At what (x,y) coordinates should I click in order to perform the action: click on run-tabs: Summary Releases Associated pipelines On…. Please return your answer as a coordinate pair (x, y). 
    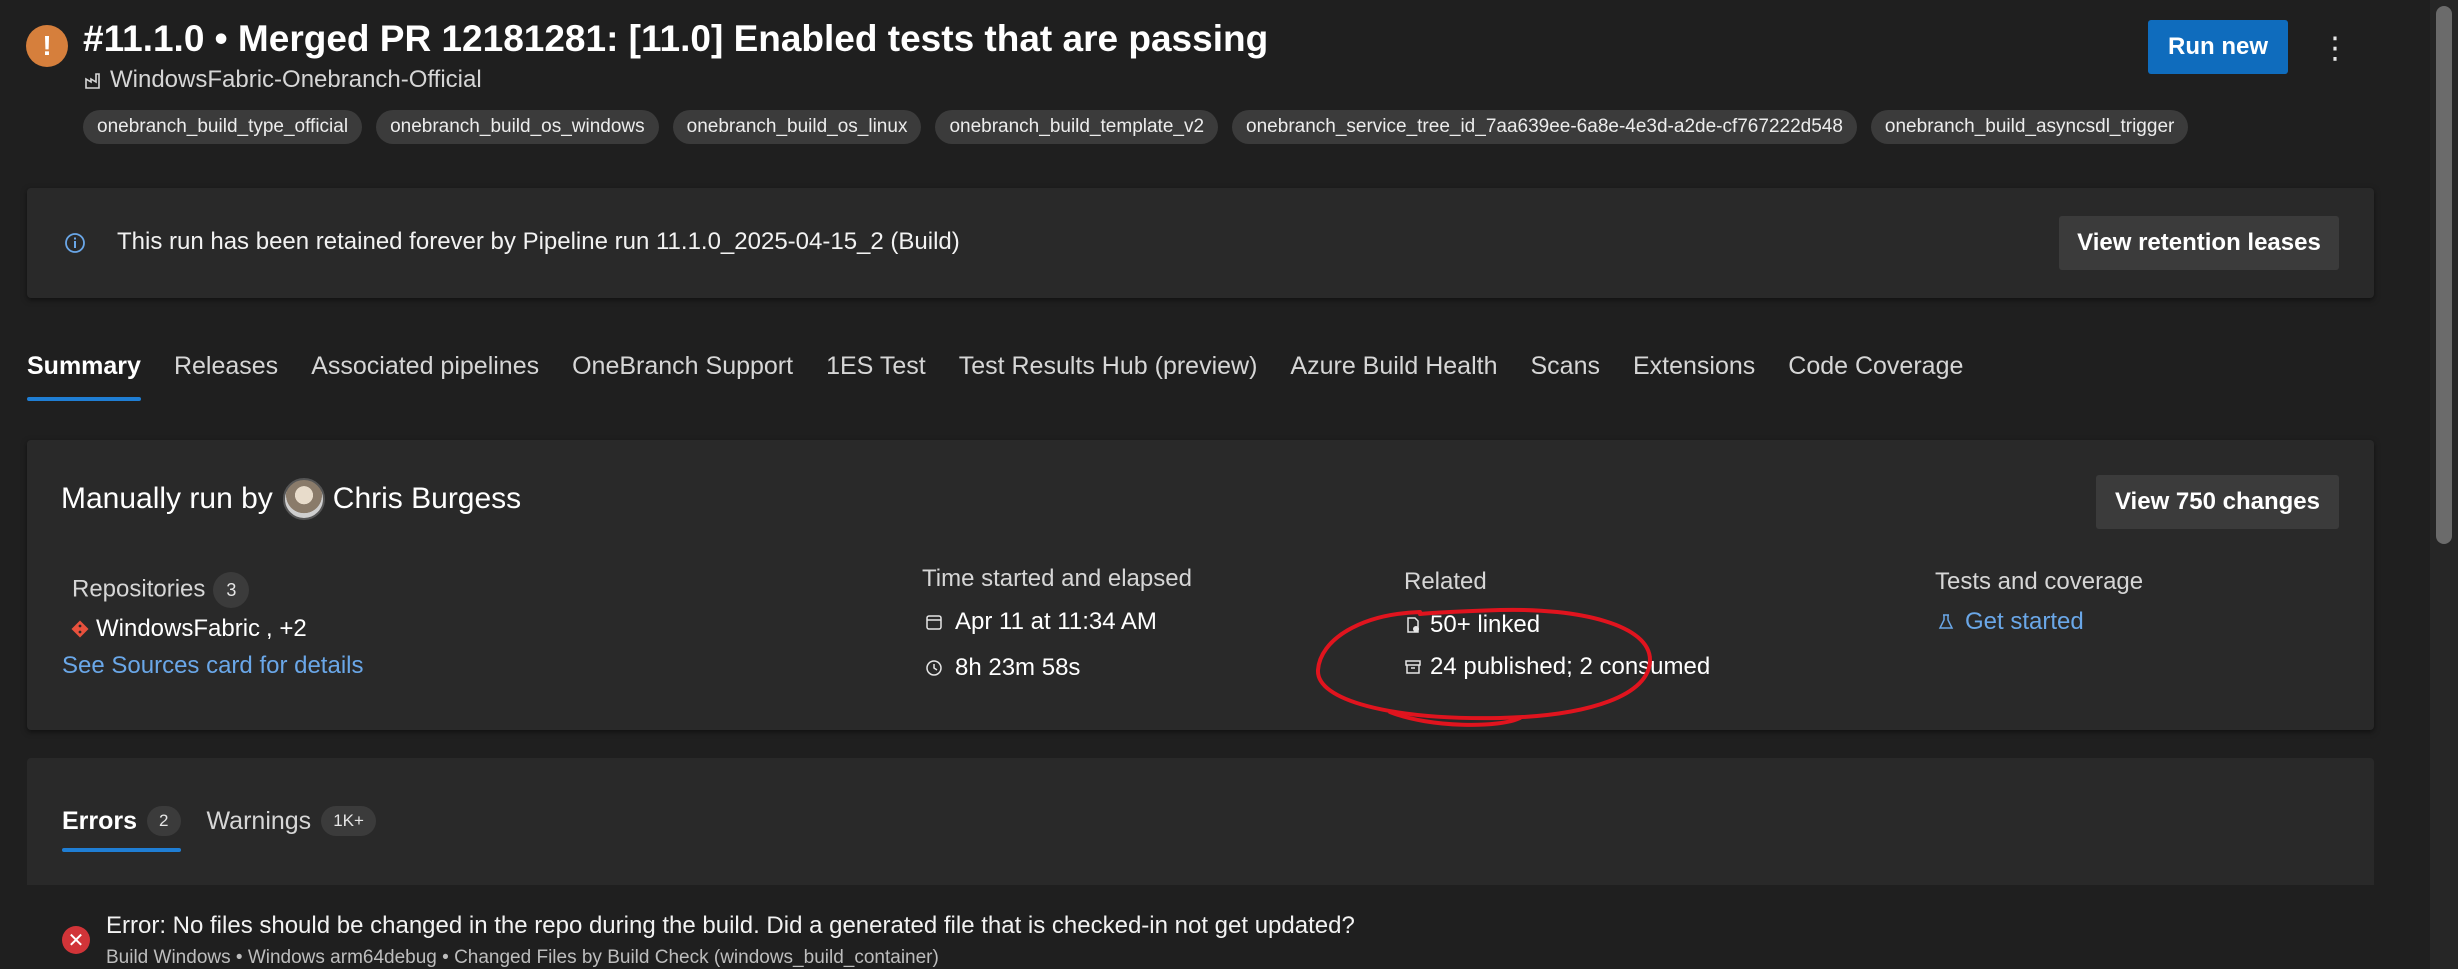
    Looking at the image, I should click on (1011, 376).